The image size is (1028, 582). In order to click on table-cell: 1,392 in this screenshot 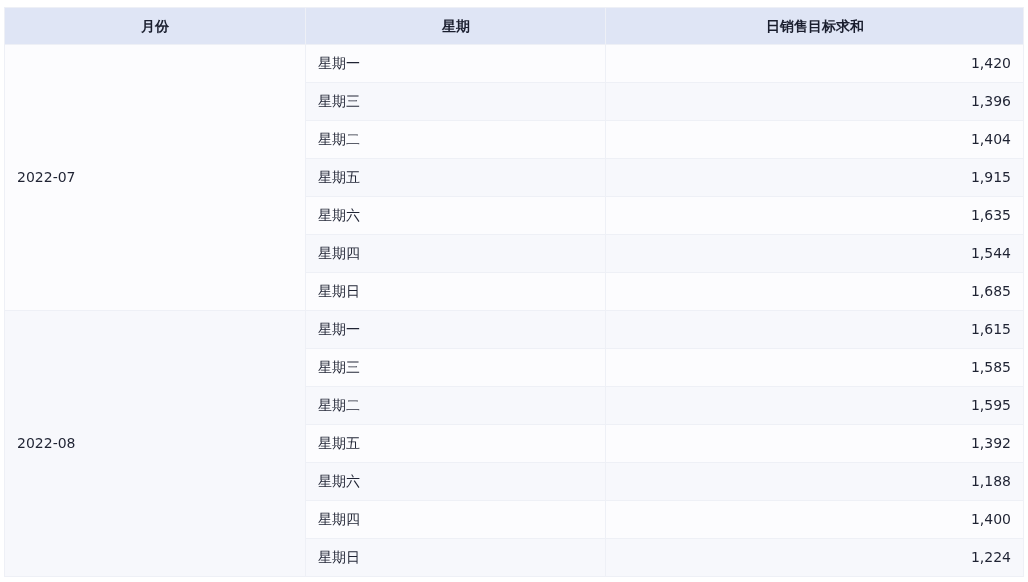, I will do `click(814, 443)`.